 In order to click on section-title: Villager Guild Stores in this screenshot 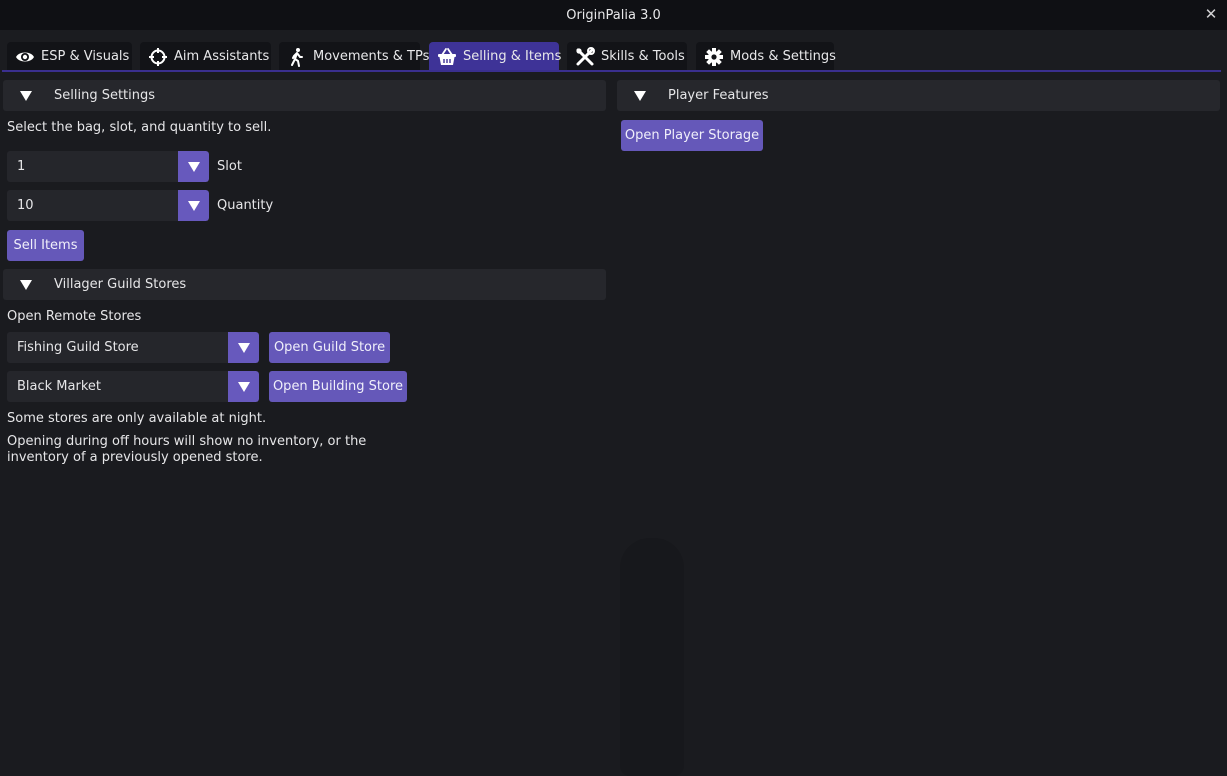, I will do `click(120, 284)`.